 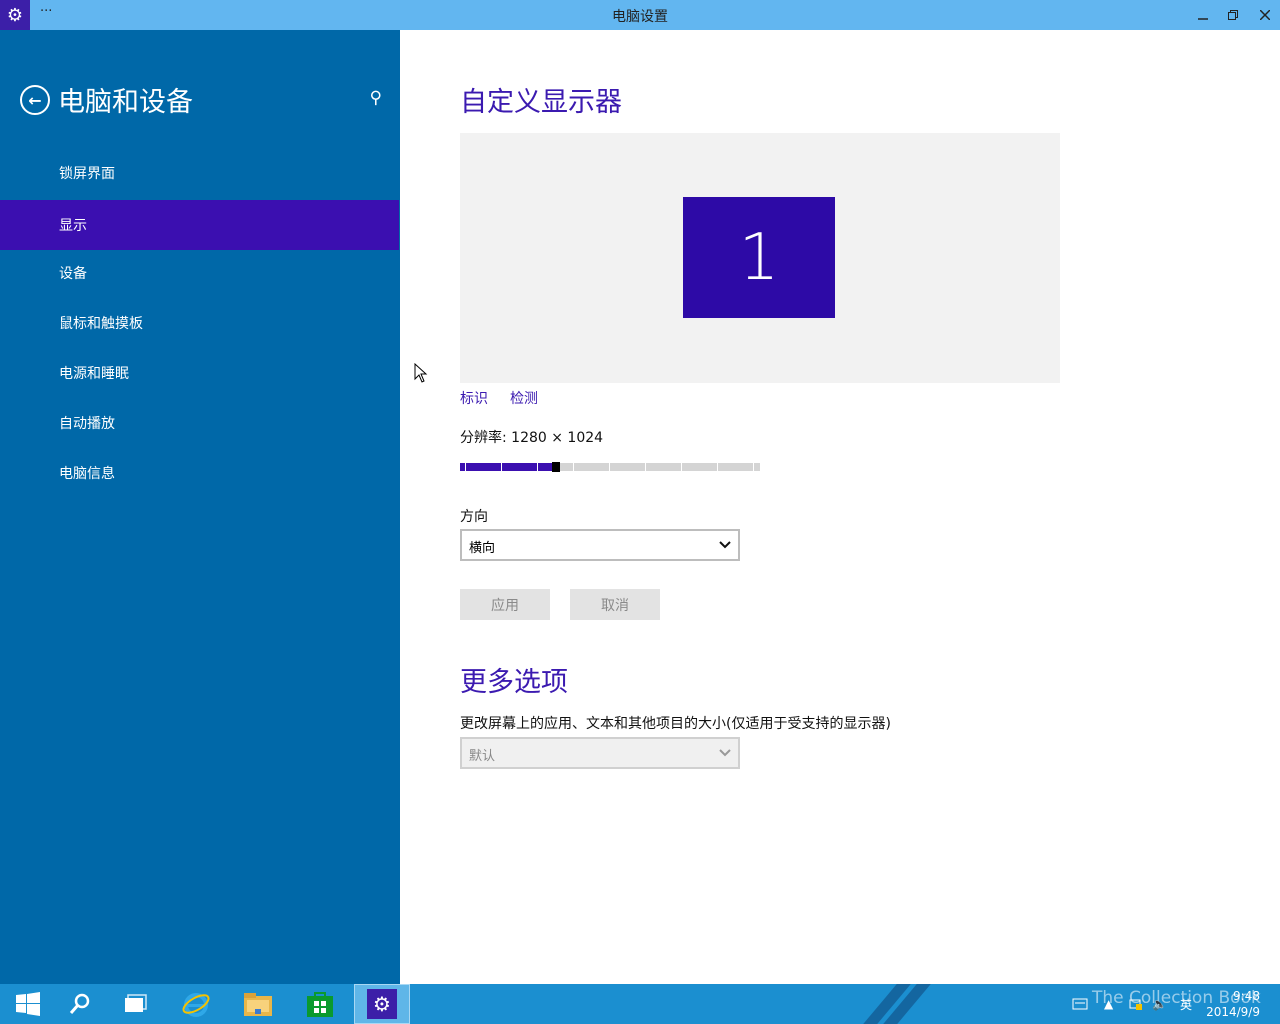 I want to click on sidebar-title: 电脑和设备, so click(x=125, y=102).